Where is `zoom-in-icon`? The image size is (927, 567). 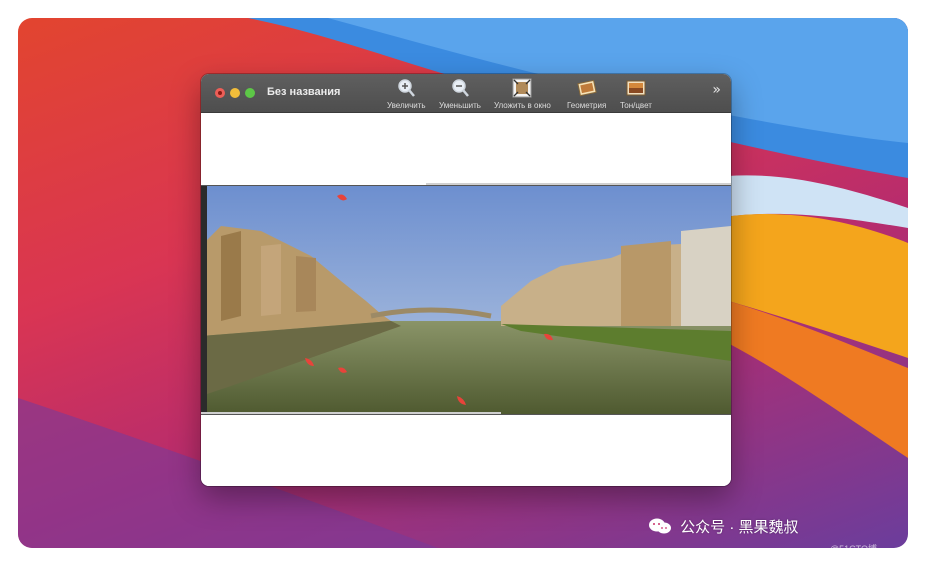
zoom-in-icon is located at coordinates (407, 88).